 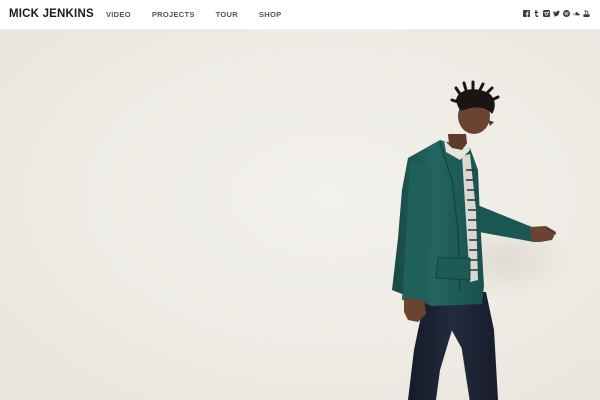 I want to click on instagram-icon, so click(x=546, y=13).